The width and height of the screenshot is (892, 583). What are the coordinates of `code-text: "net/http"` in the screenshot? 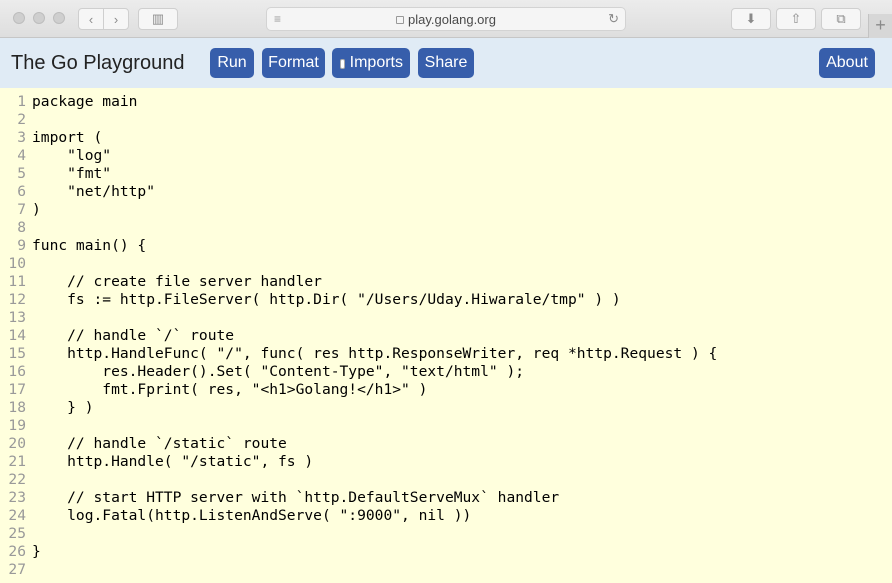 It's located at (93, 192).